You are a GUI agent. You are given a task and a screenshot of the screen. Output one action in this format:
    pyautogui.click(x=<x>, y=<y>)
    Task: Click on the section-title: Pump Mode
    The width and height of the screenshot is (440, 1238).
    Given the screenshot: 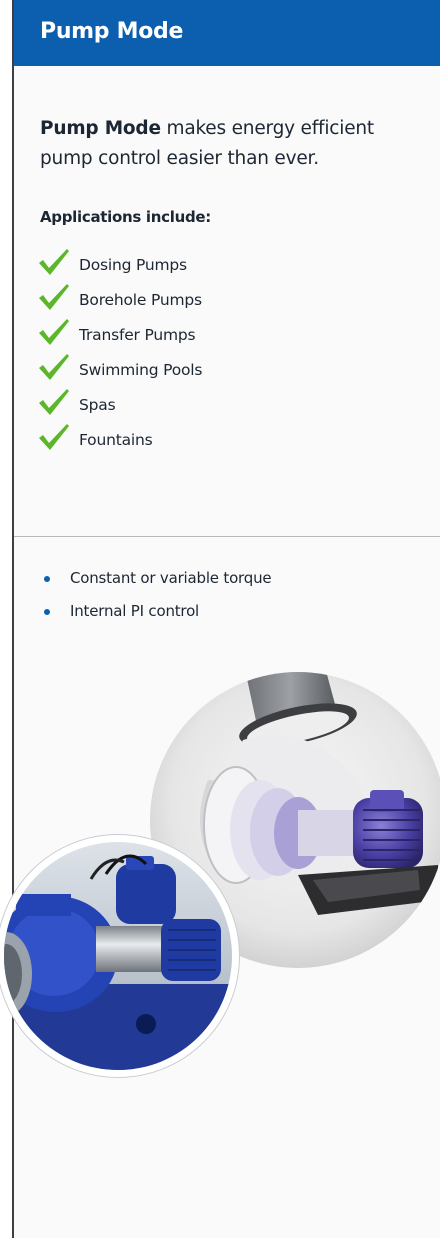 What is the action you would take?
    pyautogui.click(x=112, y=31)
    